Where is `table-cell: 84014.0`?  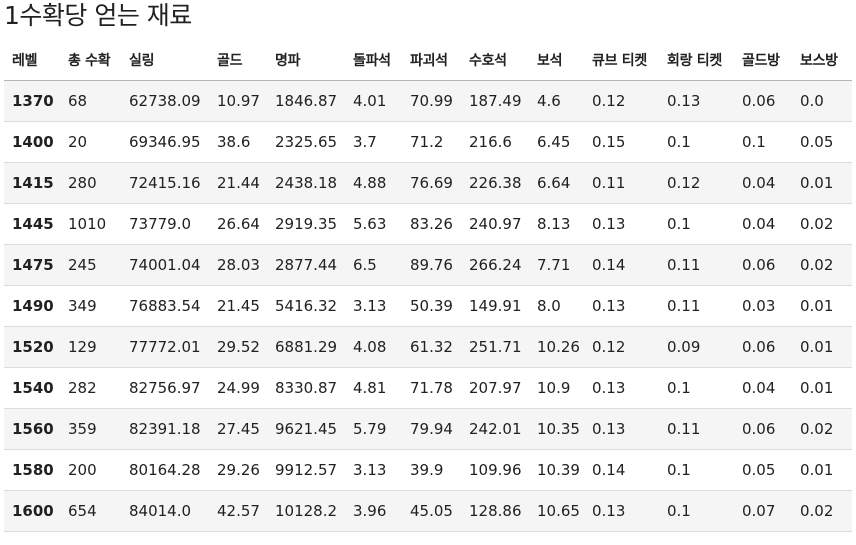 table-cell: 84014.0 is located at coordinates (165, 511).